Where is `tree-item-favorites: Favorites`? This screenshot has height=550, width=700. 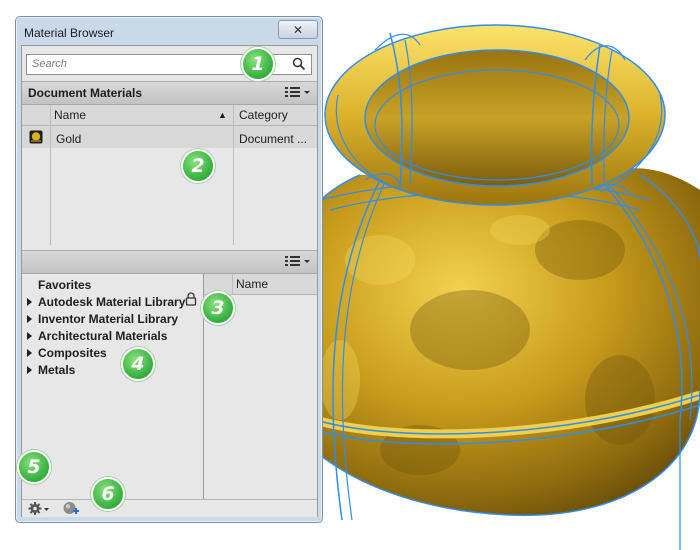 tree-item-favorites: Favorites is located at coordinates (64, 285).